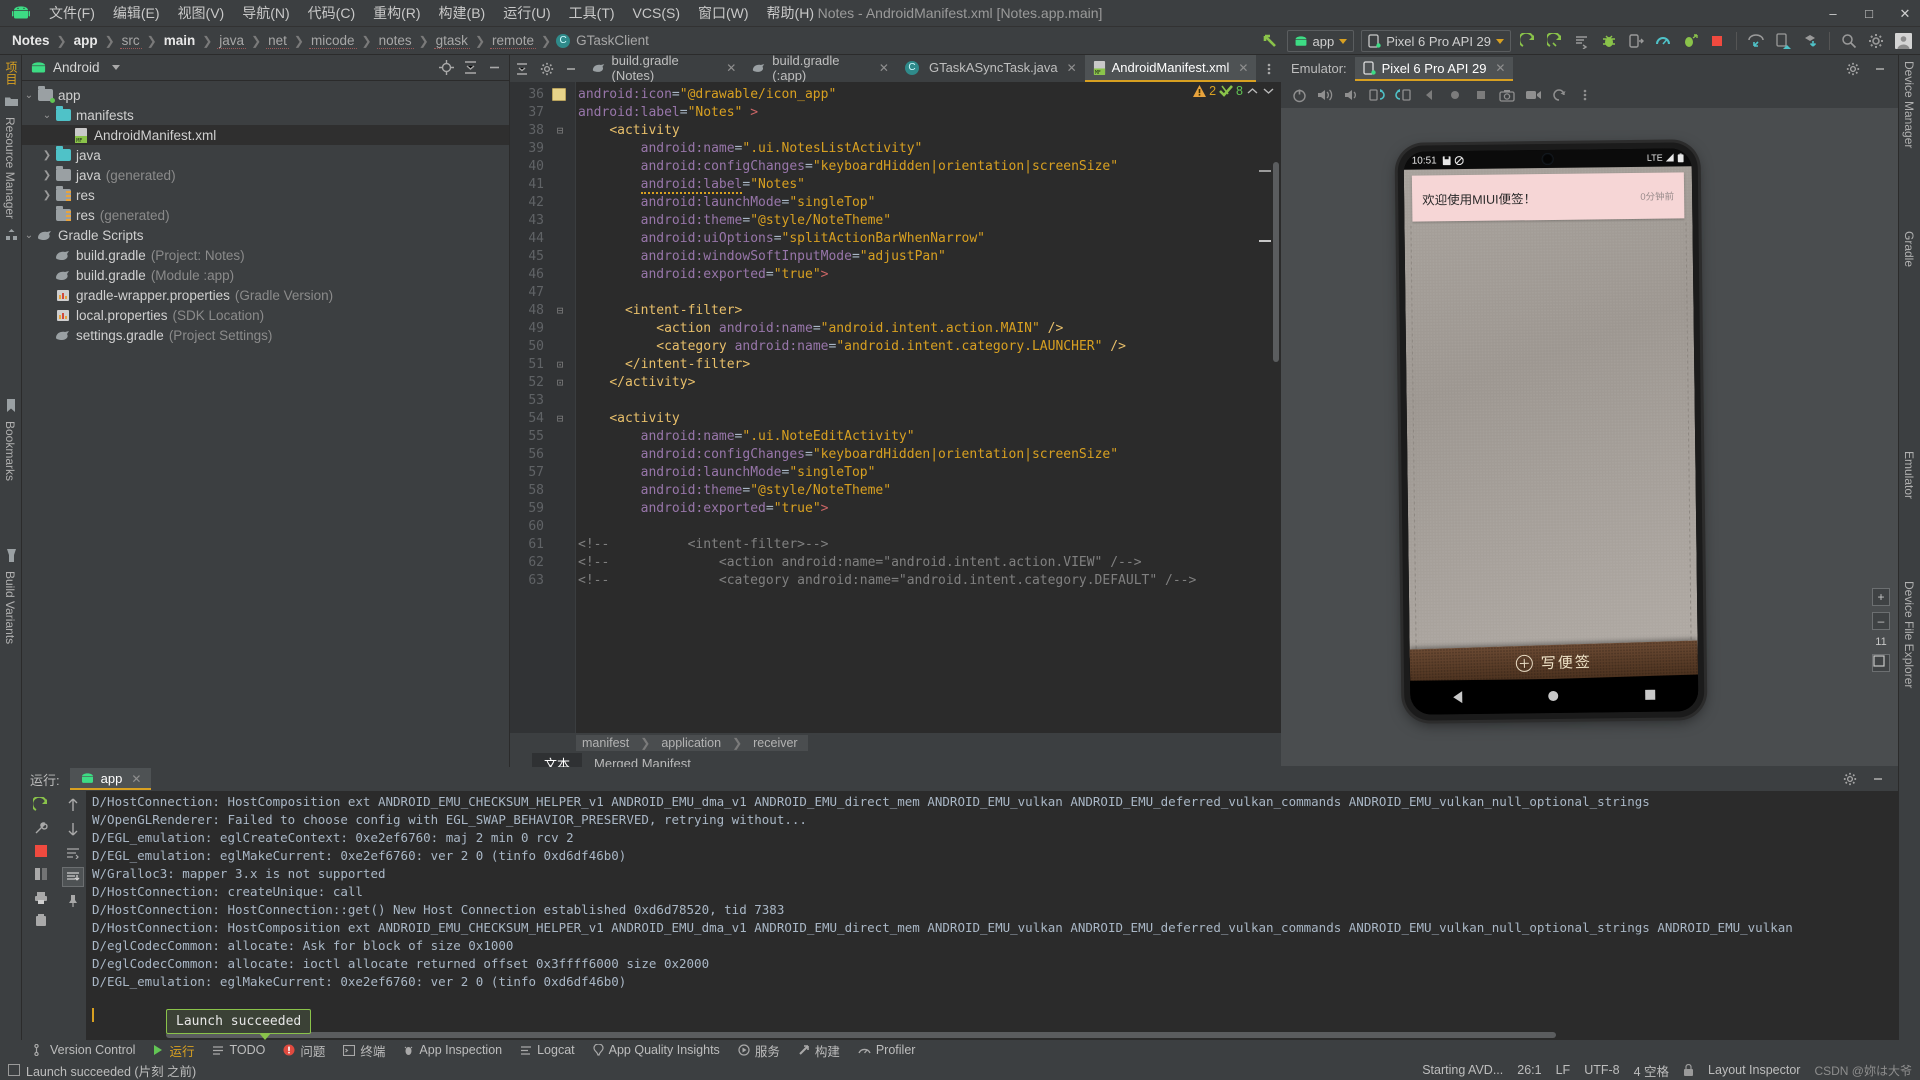 The height and width of the screenshot is (1080, 1920). I want to click on menu-window: 窗口(W), so click(723, 13).